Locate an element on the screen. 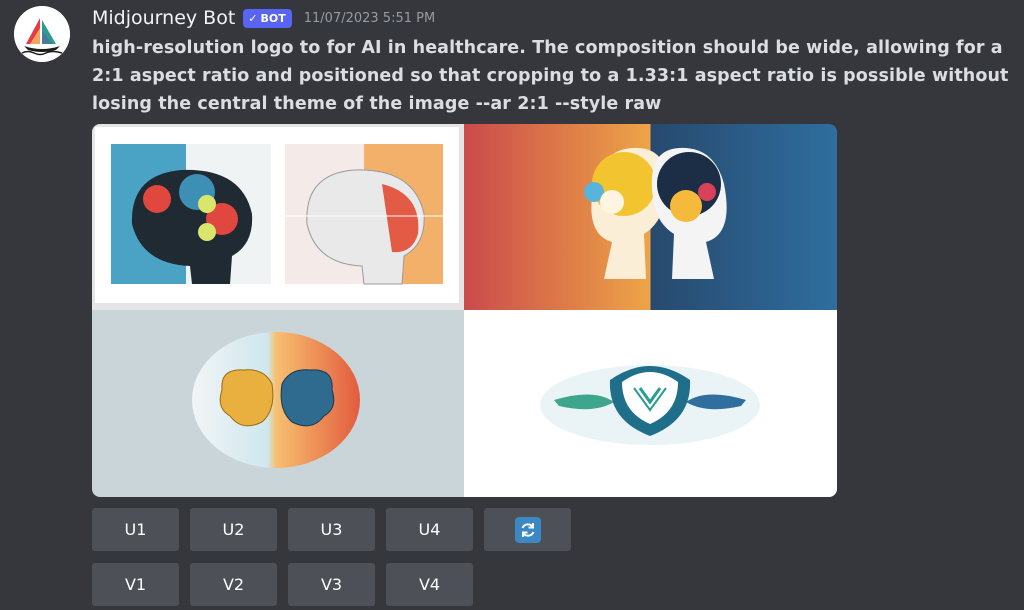  upscale-button-row: U1 U2 U3 U4 is located at coordinates (331, 529).